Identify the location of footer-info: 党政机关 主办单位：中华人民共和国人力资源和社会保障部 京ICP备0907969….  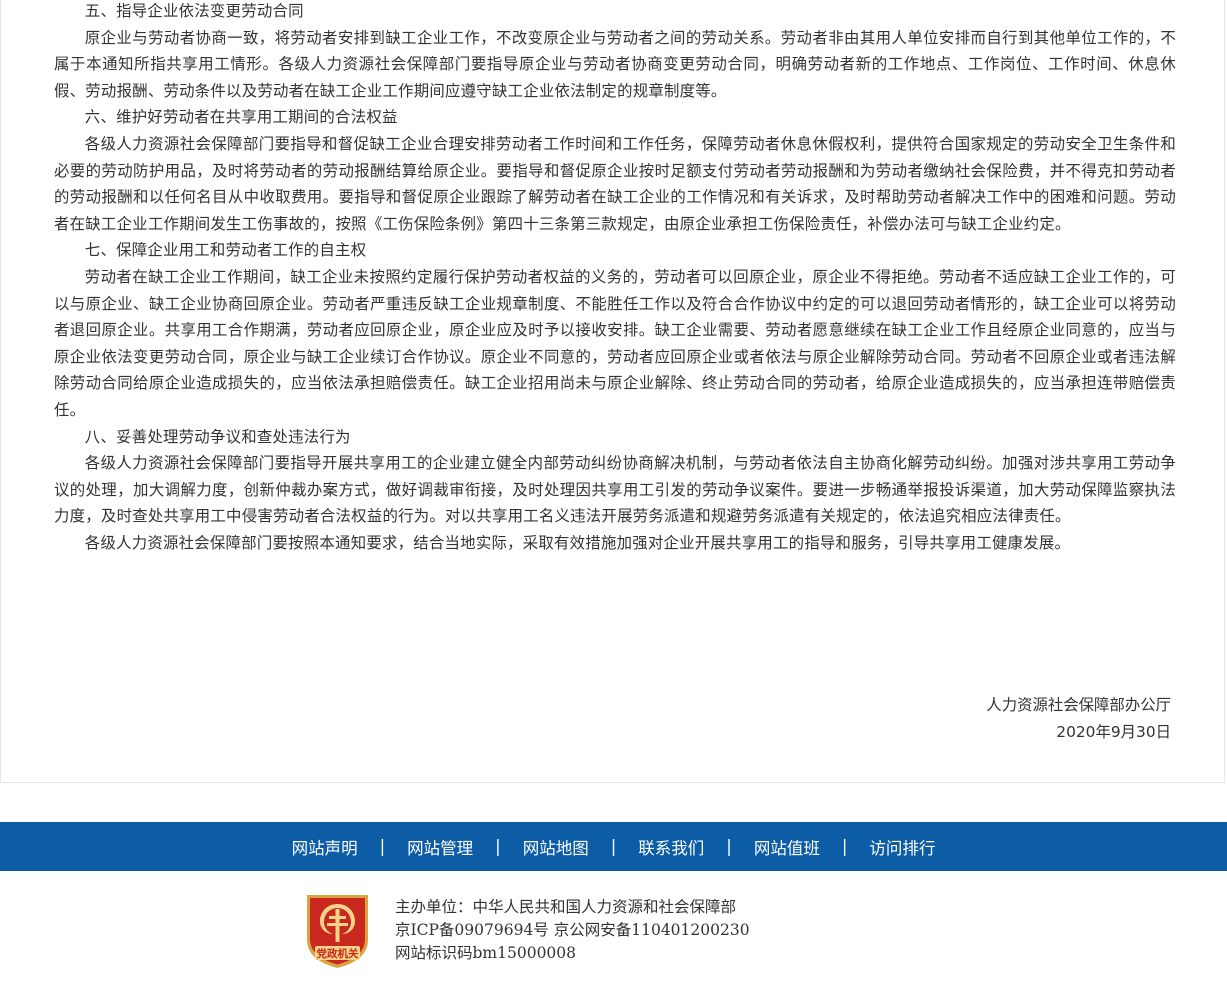
(613, 935).